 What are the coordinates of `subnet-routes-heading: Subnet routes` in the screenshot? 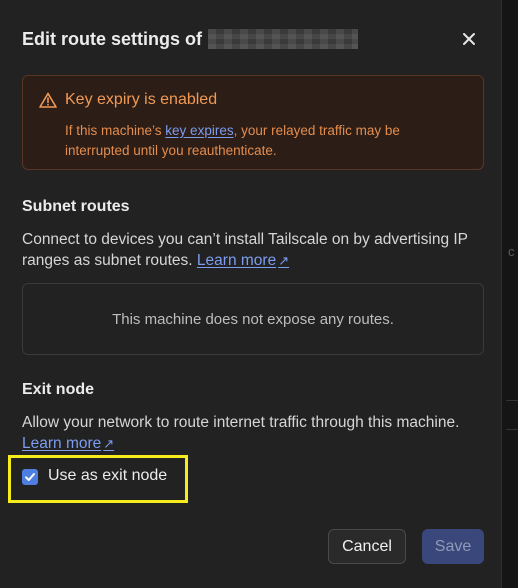 It's located at (76, 206).